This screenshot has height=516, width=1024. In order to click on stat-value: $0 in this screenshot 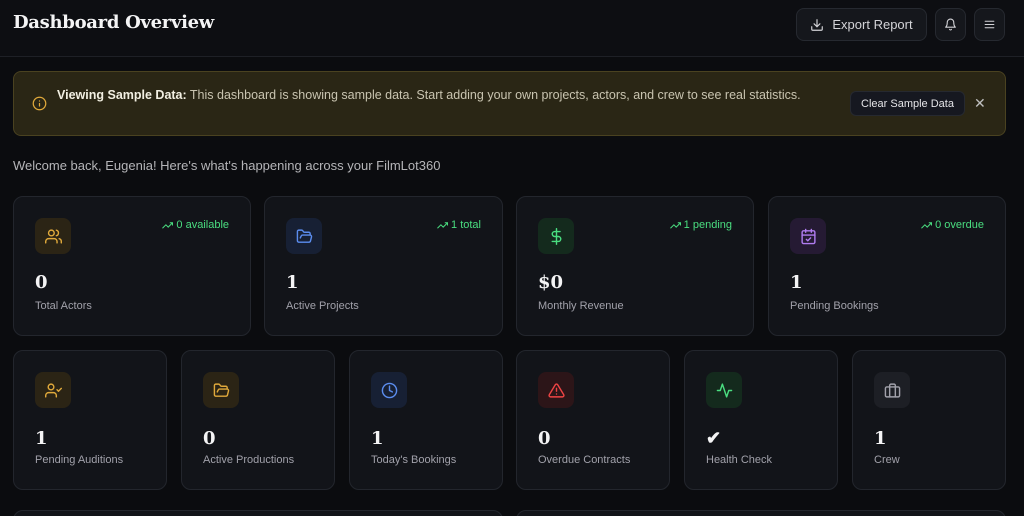, I will do `click(551, 282)`.